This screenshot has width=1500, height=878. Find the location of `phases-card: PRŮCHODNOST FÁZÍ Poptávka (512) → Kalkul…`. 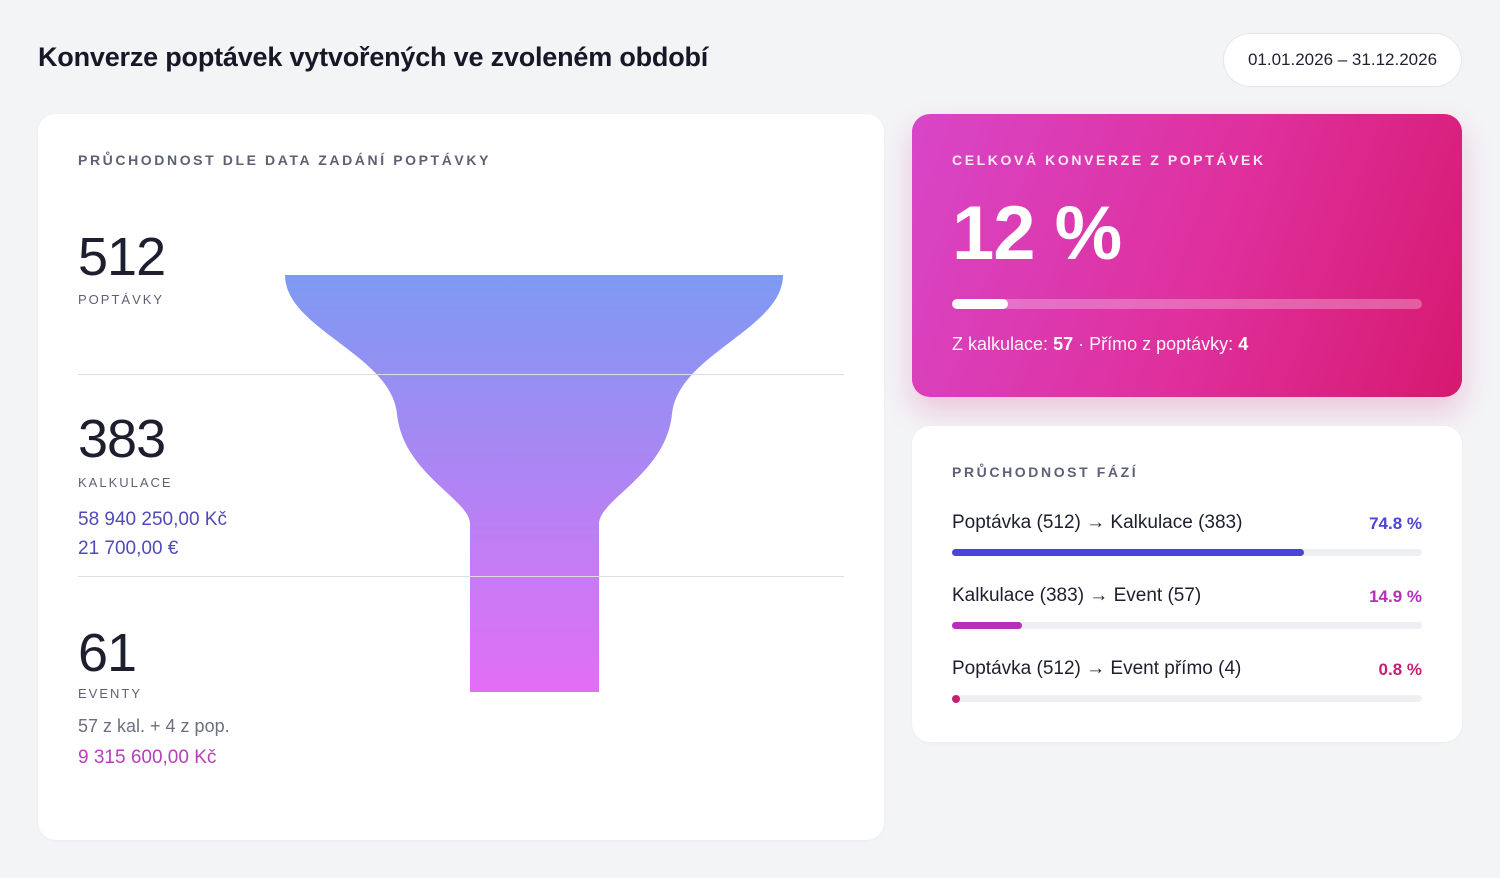

phases-card: PRŮCHODNOST FÁZÍ Poptávka (512) → Kalkul… is located at coordinates (1187, 584).